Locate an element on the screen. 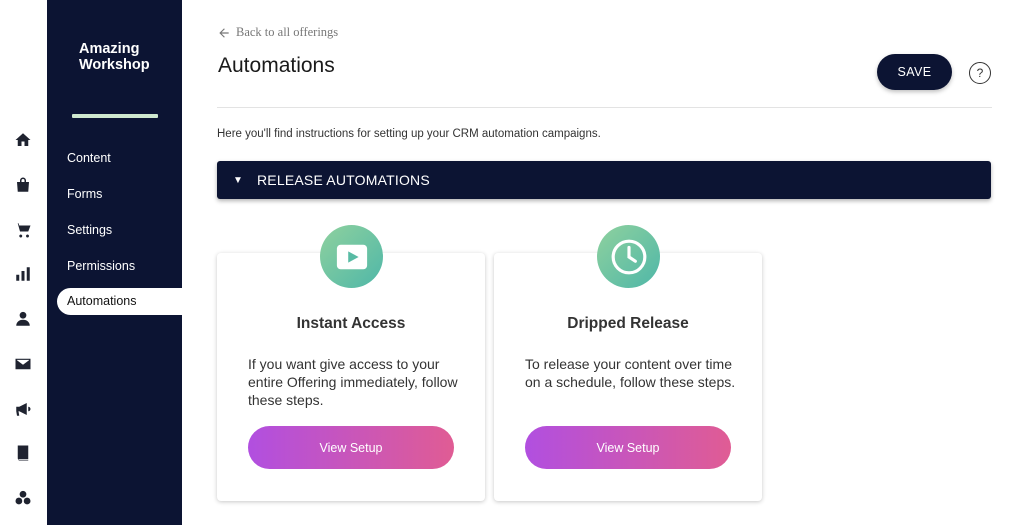  icon-rail is located at coordinates (23, 262).